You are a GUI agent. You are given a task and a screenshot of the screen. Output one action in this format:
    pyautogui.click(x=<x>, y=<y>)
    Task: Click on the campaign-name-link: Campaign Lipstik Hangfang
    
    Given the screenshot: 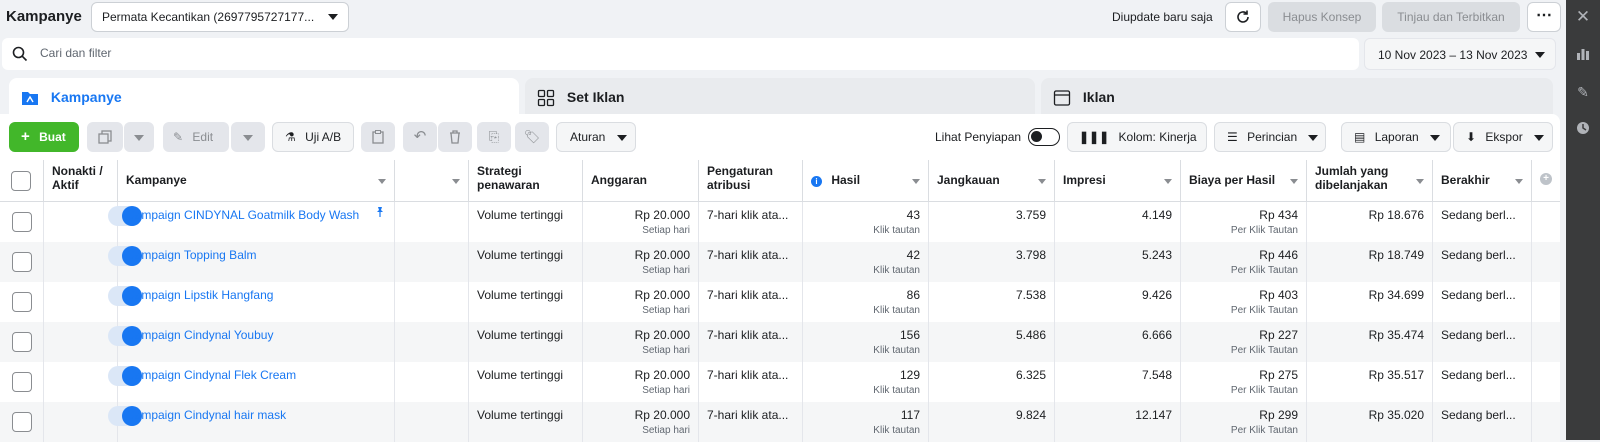 What is the action you would take?
    pyautogui.click(x=256, y=295)
    